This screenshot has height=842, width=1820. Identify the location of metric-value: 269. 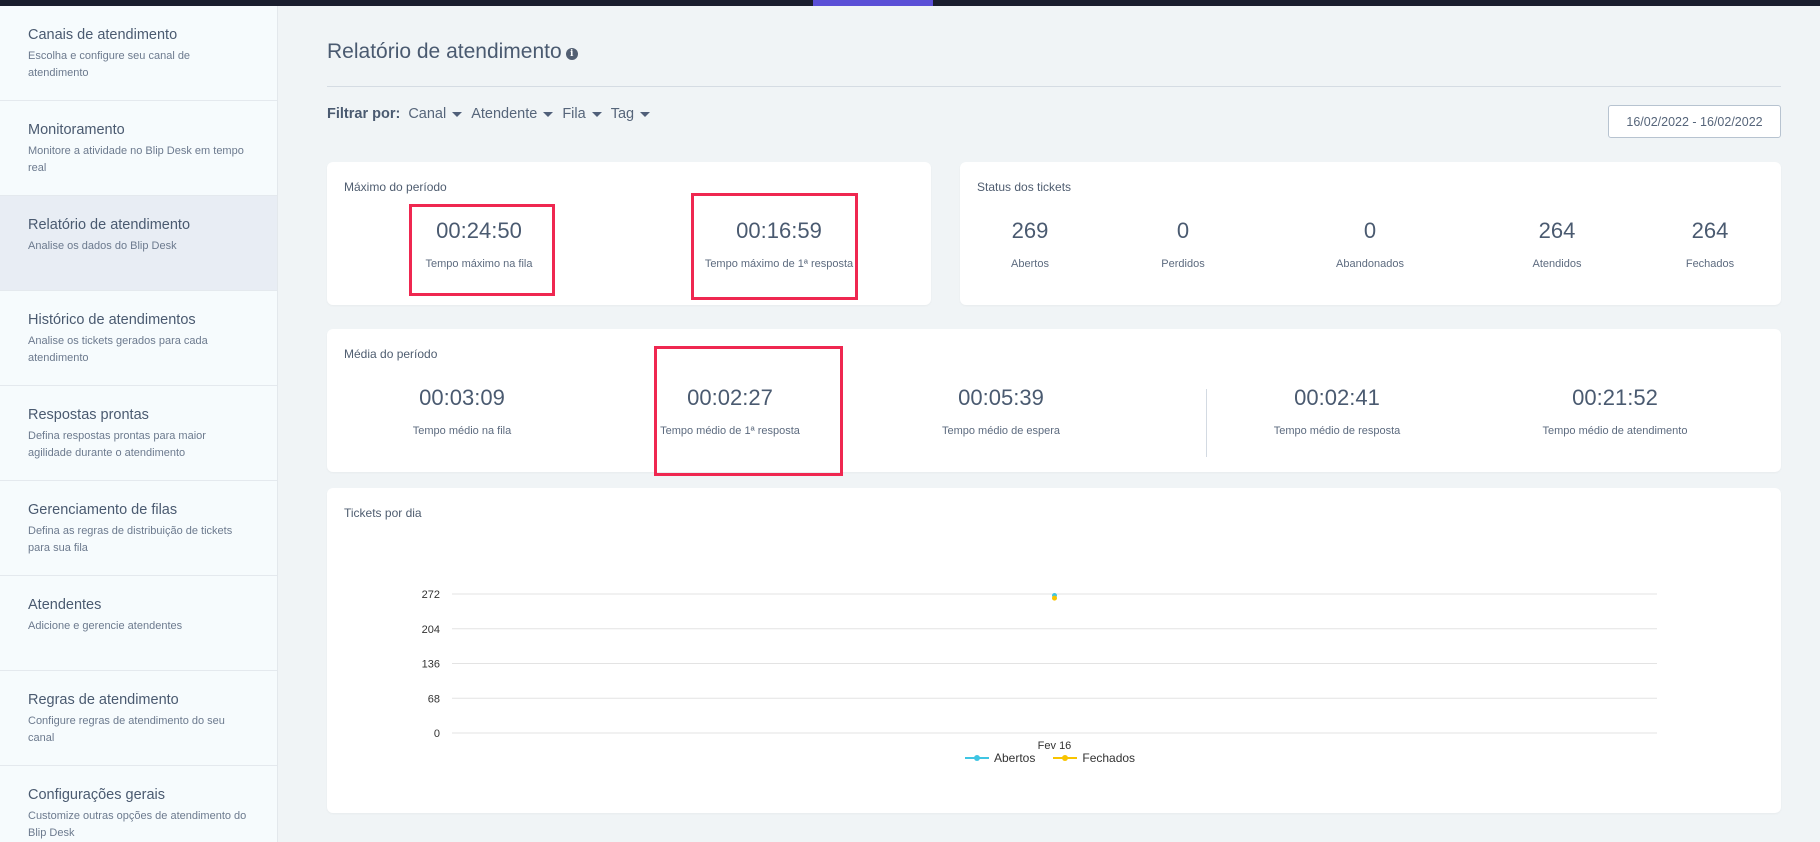
(1030, 230).